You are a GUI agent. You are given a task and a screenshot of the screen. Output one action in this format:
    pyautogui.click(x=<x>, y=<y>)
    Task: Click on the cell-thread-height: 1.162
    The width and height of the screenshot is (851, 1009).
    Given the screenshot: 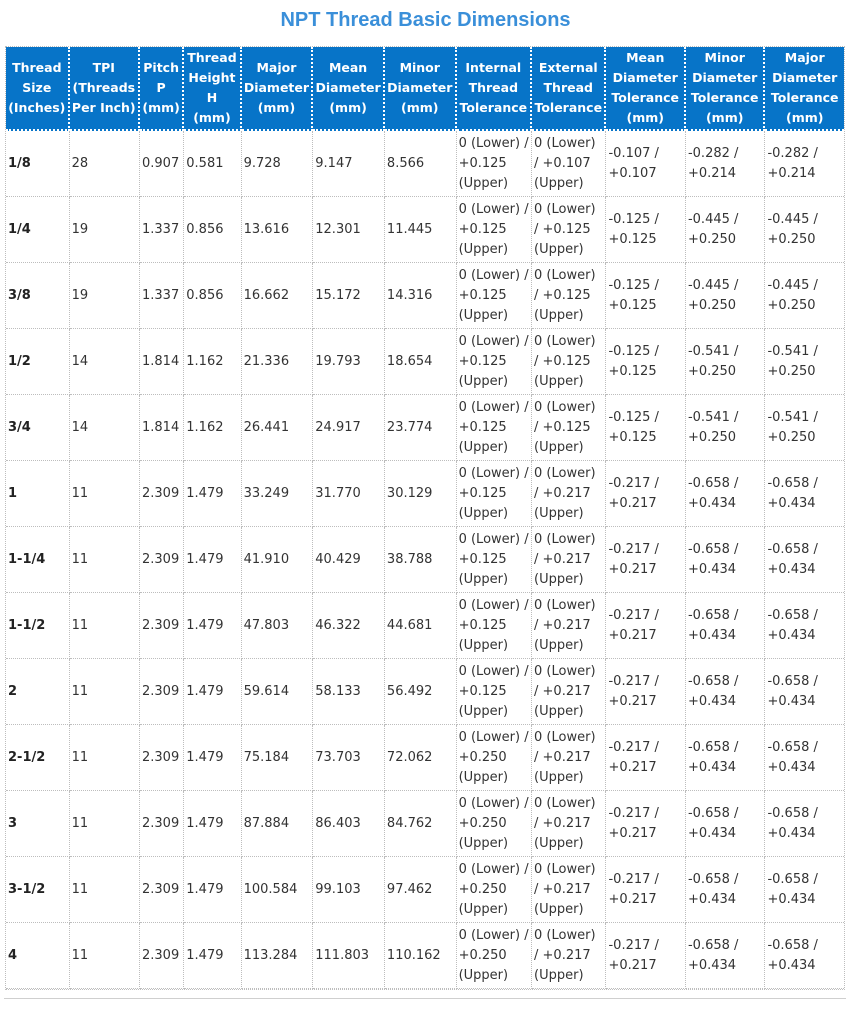 What is the action you would take?
    pyautogui.click(x=213, y=362)
    